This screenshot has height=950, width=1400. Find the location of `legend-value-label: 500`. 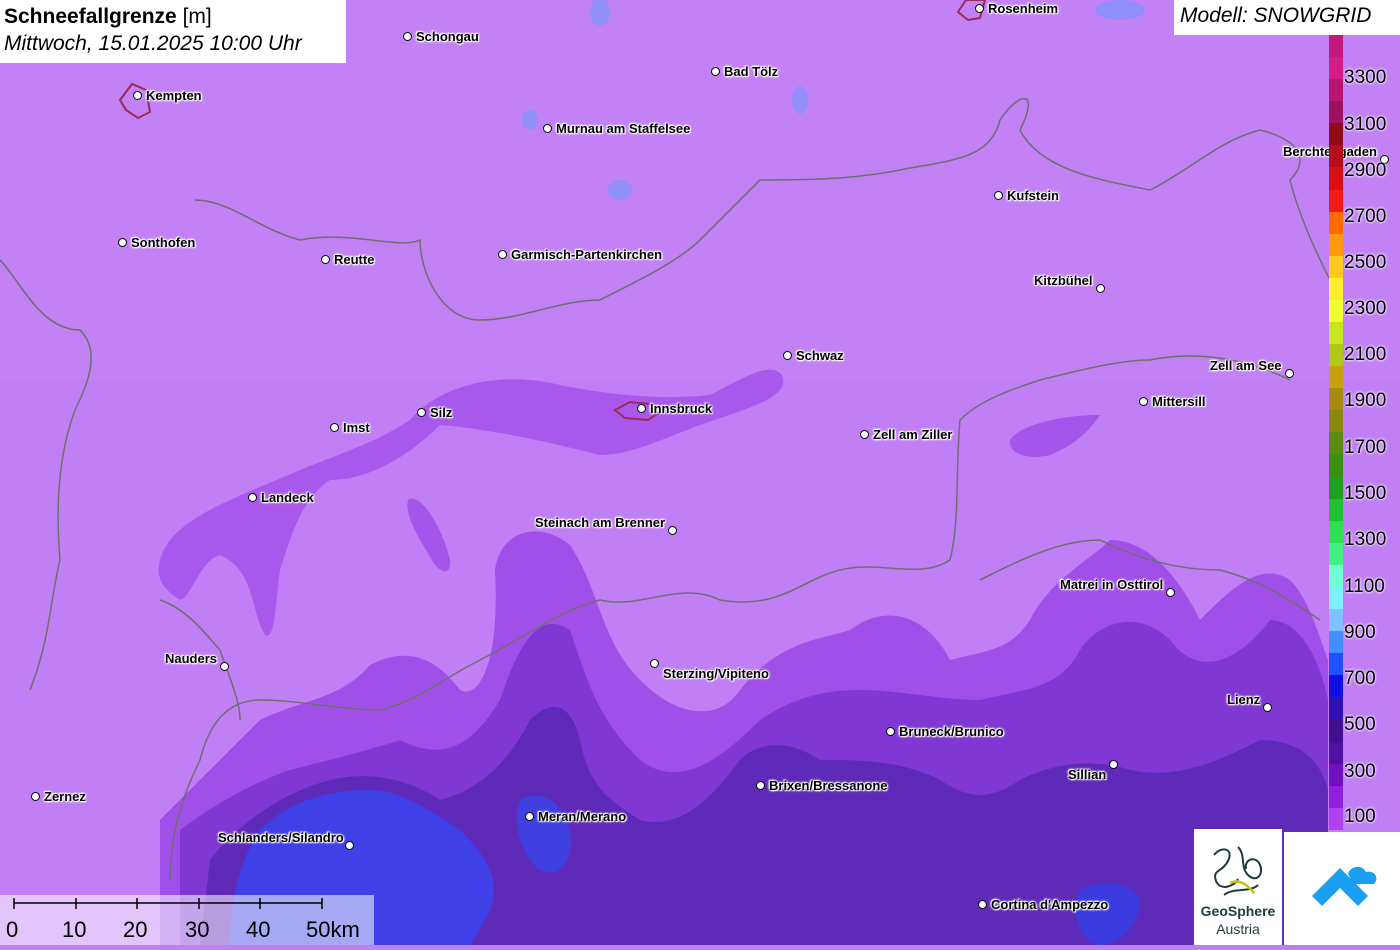

legend-value-label: 500 is located at coordinates (1360, 724).